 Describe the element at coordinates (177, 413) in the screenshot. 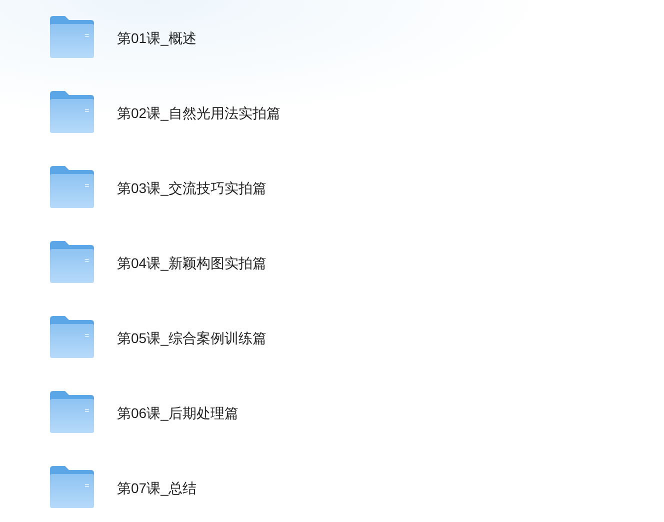

I see `folder-name: 第06课_后期处理篇` at that location.